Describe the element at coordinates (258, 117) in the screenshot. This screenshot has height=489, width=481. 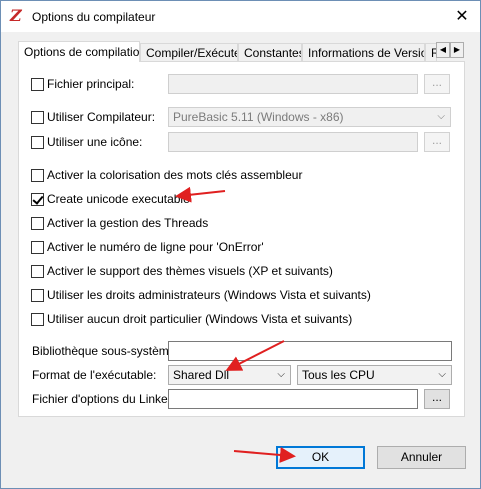
I see `compiler-select-value: PureBasic 5.11 (Windows - x86)` at that location.